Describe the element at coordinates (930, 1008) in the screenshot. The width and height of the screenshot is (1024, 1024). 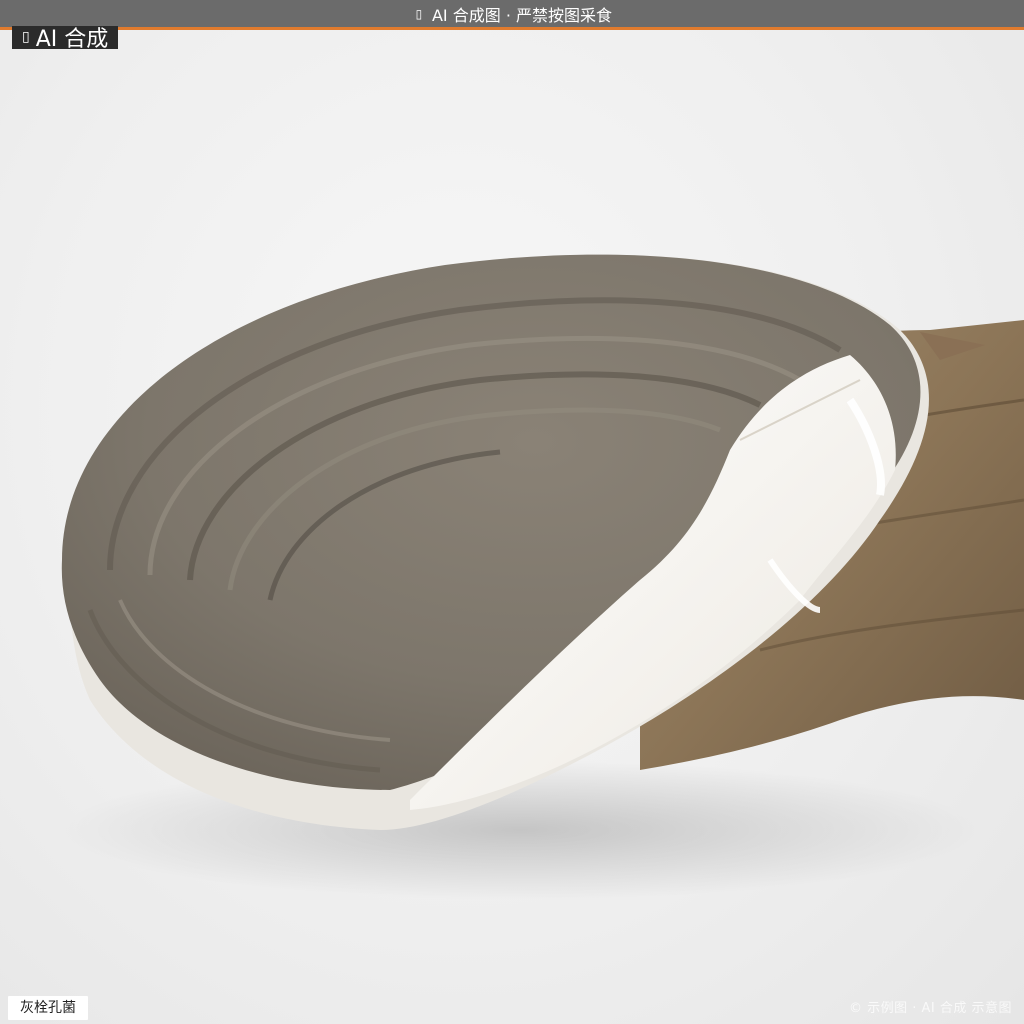
I see `watermark: © 示例图 · AI 合成 示意图` at that location.